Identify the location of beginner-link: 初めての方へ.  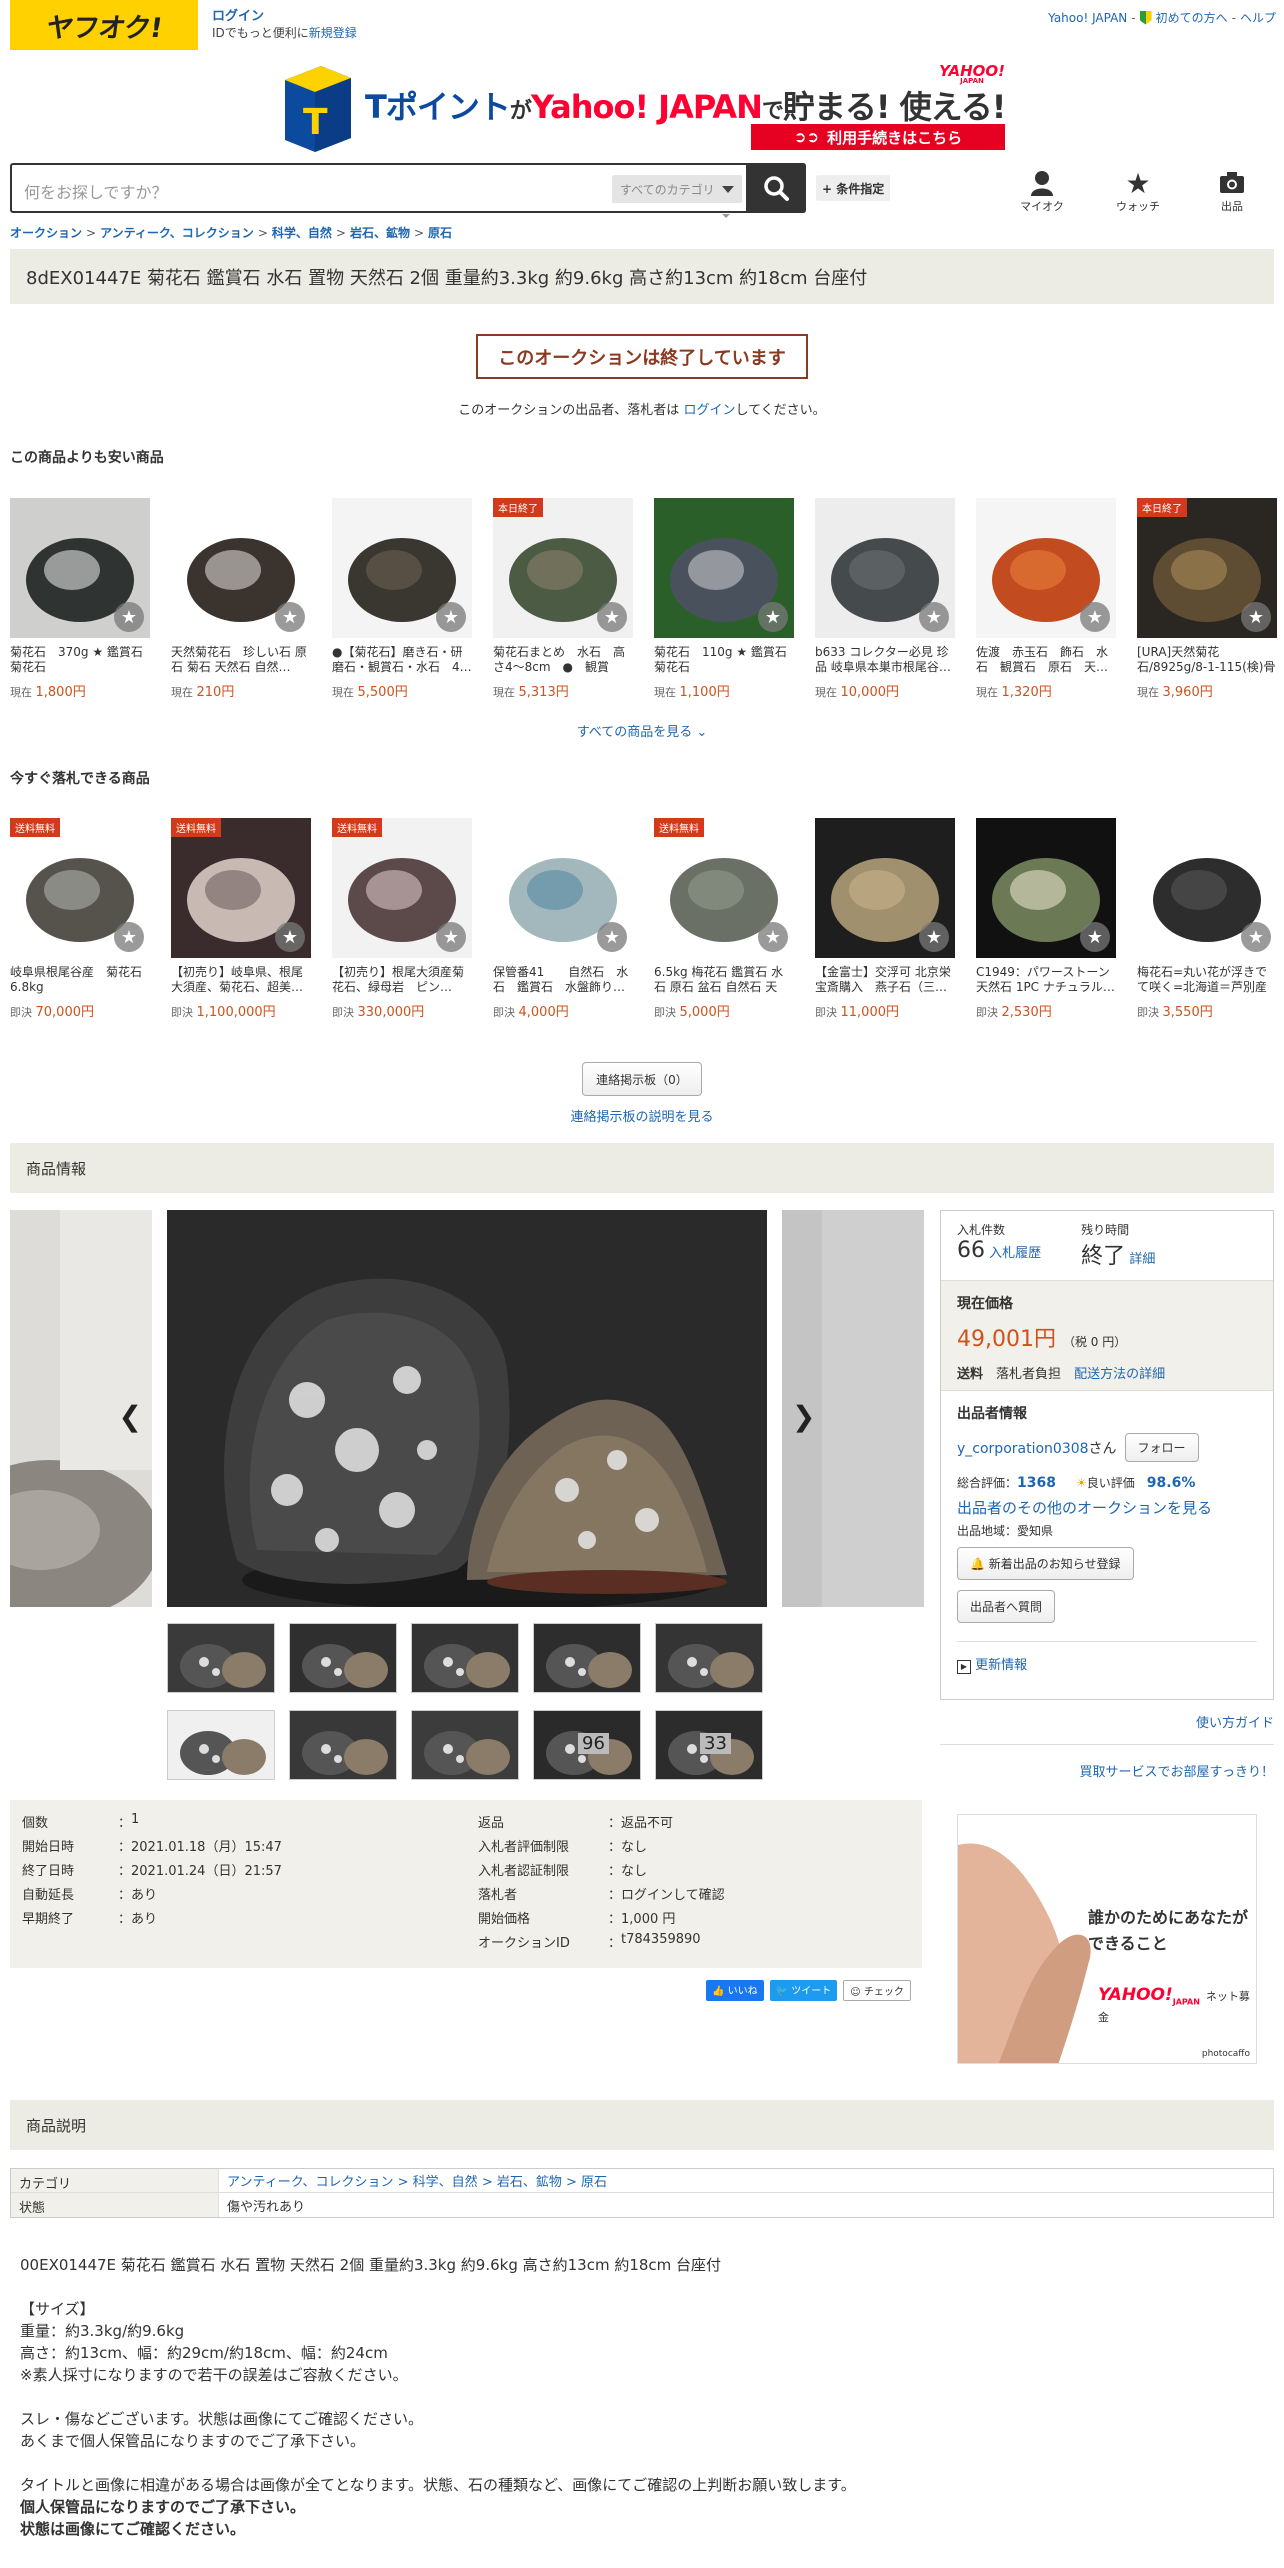
(1192, 17).